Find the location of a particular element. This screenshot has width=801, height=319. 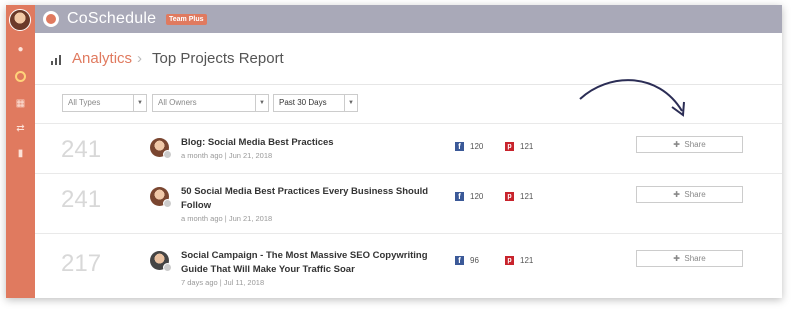

user-avatar is located at coordinates (20, 20).